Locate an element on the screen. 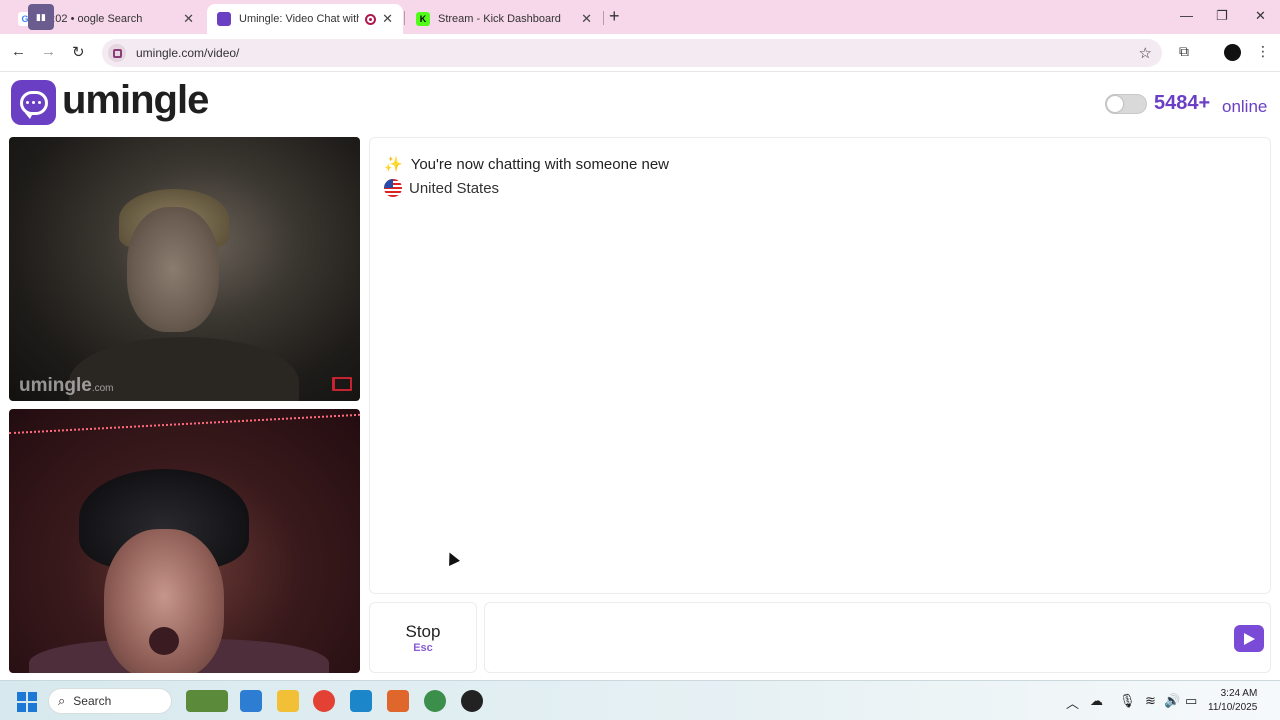 The height and width of the screenshot is (720, 1280). chrome-active-icon is located at coordinates (435, 701).